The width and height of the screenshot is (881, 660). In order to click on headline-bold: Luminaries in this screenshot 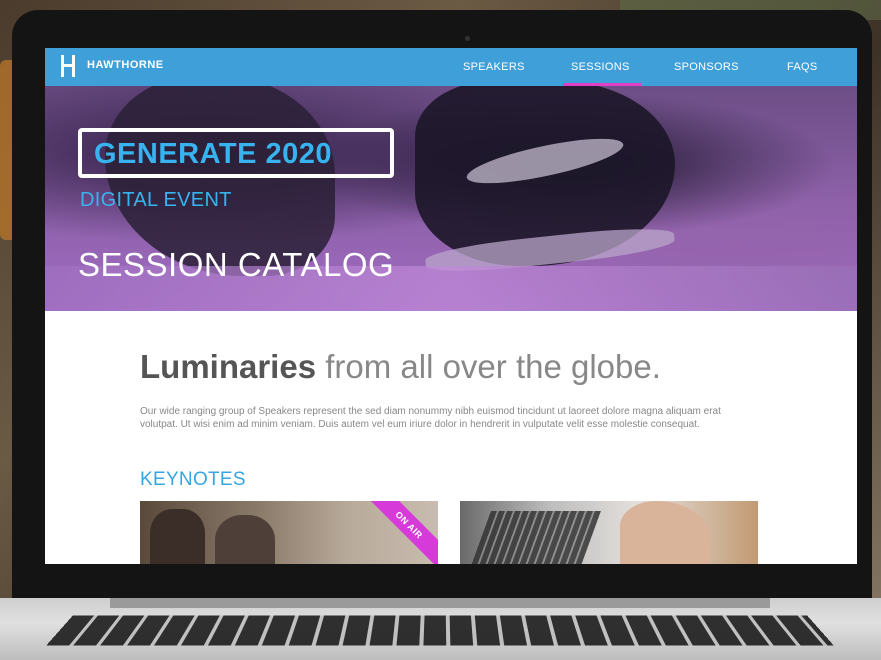, I will do `click(228, 366)`.